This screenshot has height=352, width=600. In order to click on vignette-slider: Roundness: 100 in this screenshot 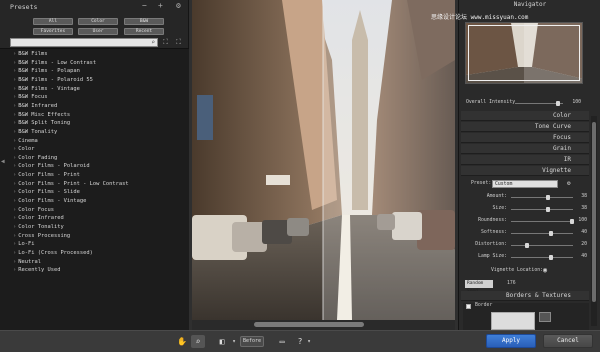, I will do `click(527, 221)`.